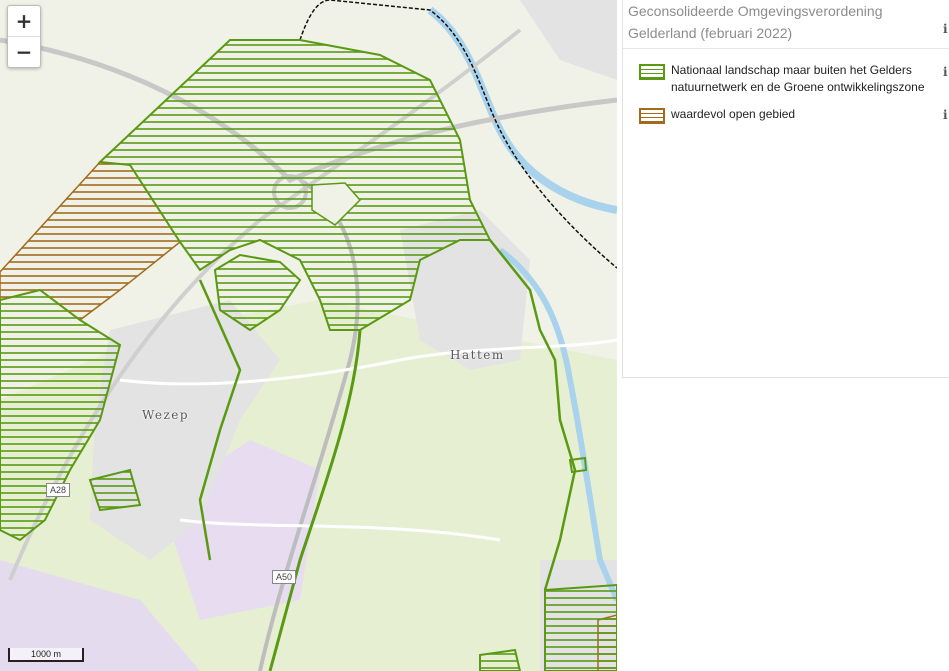 Image resolution: width=949 pixels, height=671 pixels. I want to click on zoom-control: + −, so click(24, 36).